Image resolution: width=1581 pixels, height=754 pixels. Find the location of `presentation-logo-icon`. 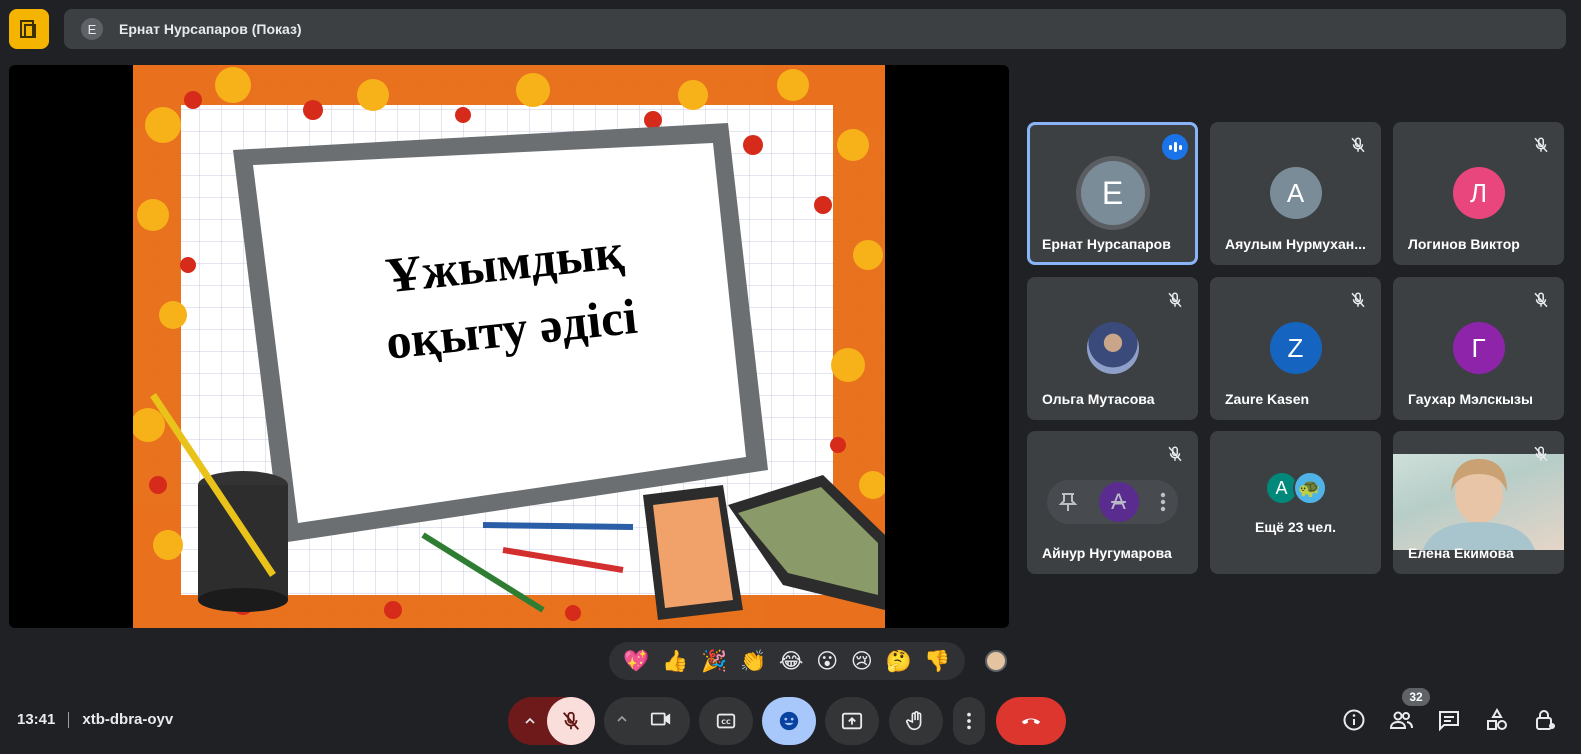

presentation-logo-icon is located at coordinates (29, 29).